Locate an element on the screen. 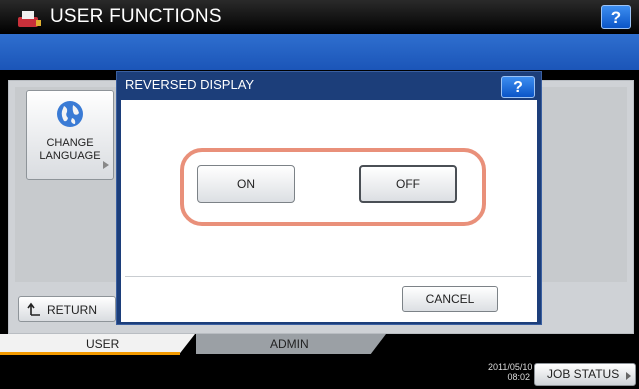 Image resolution: width=639 pixels, height=389 pixels. printer-icon is located at coordinates (29, 19).